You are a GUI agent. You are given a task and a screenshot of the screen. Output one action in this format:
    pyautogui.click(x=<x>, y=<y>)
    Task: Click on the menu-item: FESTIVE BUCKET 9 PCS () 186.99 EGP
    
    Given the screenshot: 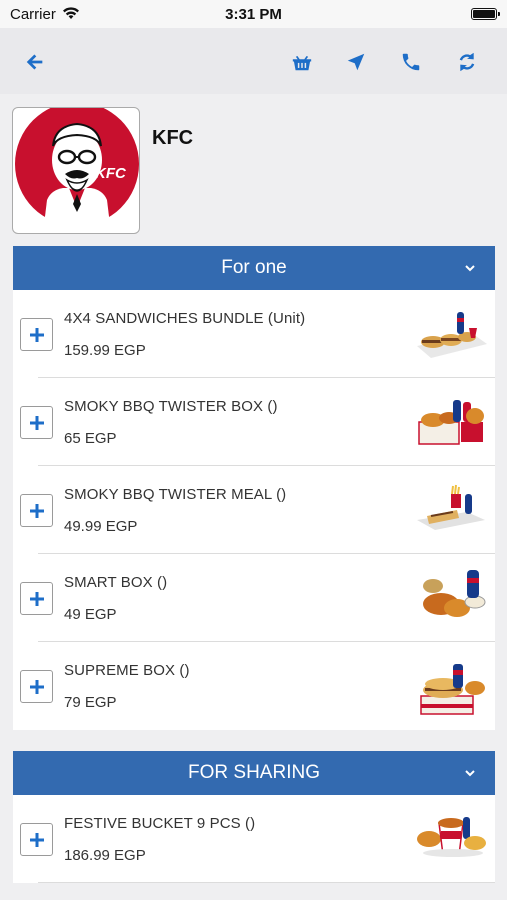 What is the action you would take?
    pyautogui.click(x=254, y=839)
    